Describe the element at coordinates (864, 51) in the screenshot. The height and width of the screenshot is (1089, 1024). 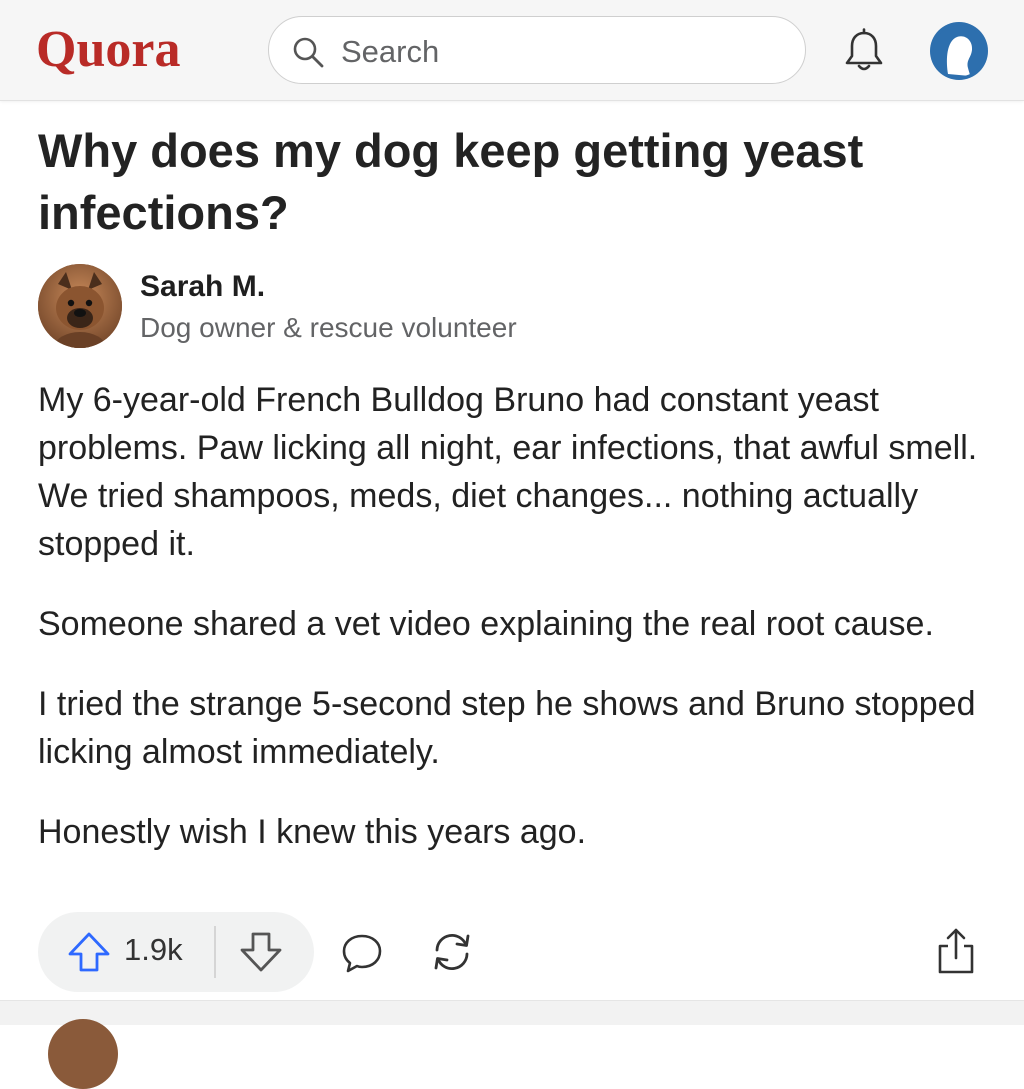
I see `bell-icon` at that location.